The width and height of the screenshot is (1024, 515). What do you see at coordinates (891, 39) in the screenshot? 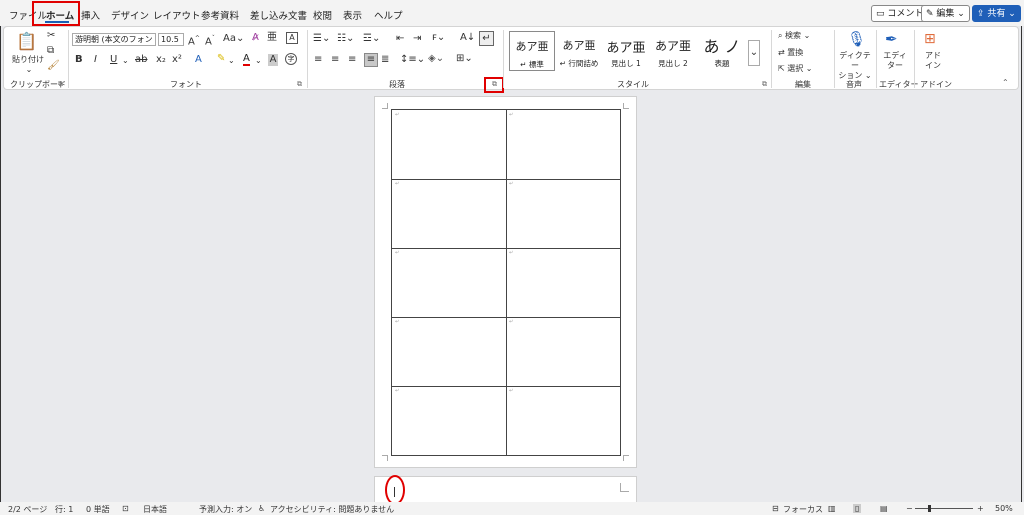
I see `editor-pen-icon: ✒` at bounding box center [891, 39].